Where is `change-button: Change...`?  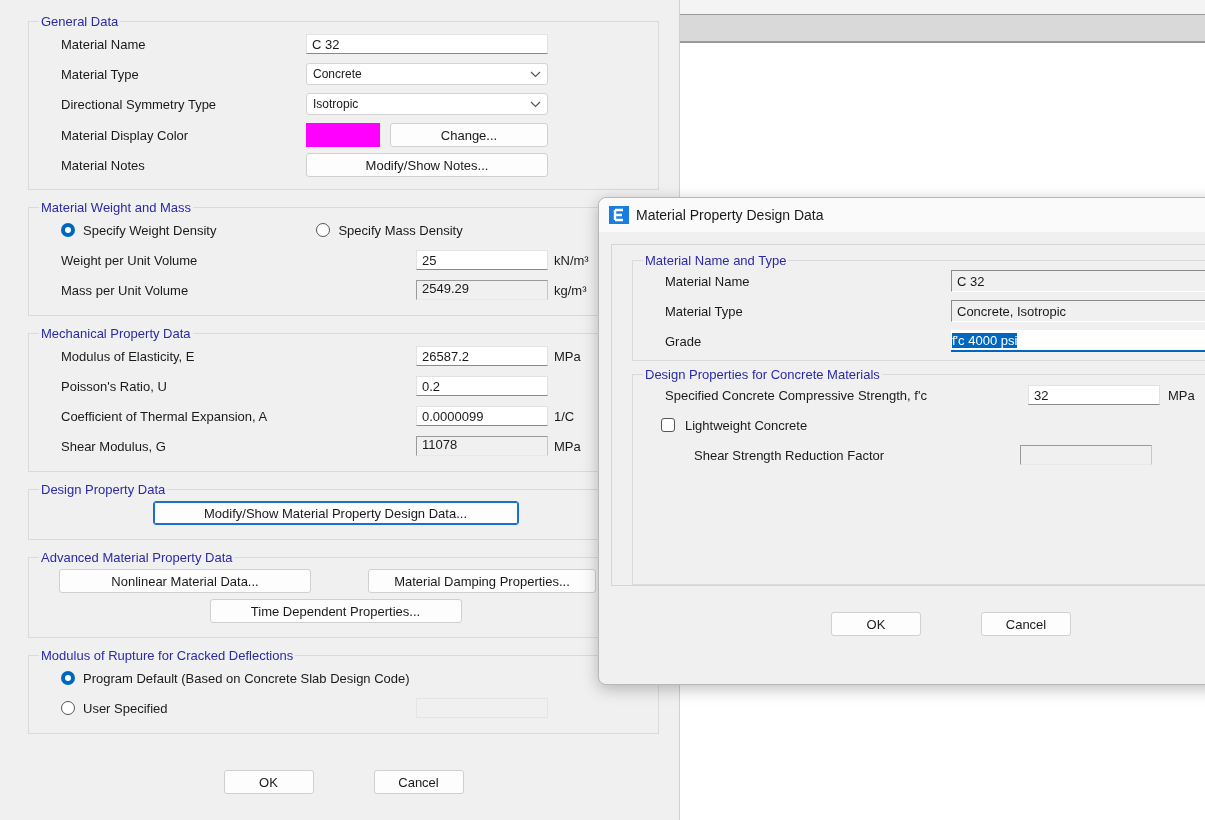
change-button: Change... is located at coordinates (469, 135).